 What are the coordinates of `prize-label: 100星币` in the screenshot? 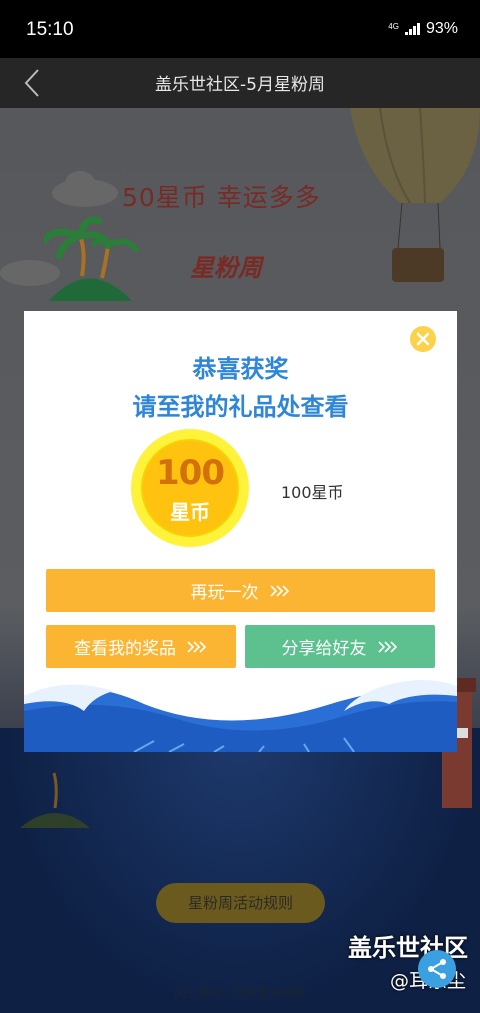 It's located at (312, 492).